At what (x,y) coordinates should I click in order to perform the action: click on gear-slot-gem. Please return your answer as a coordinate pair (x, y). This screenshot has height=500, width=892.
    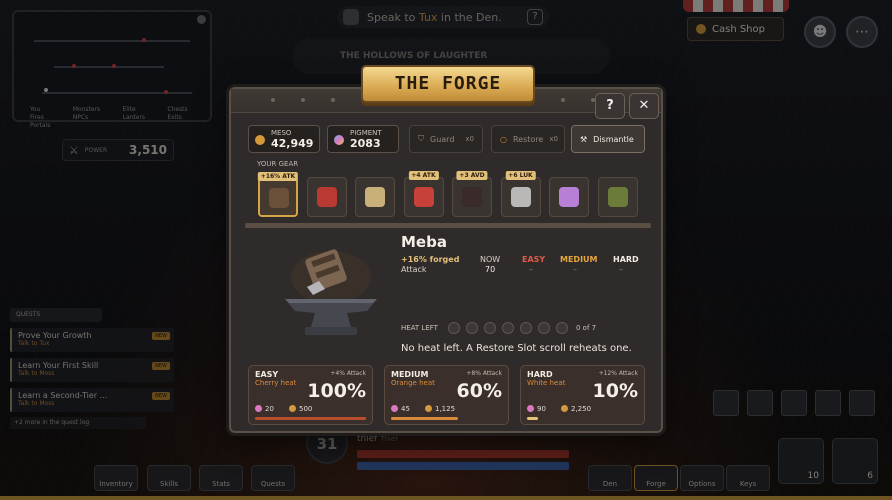
    Looking at the image, I should click on (569, 197).